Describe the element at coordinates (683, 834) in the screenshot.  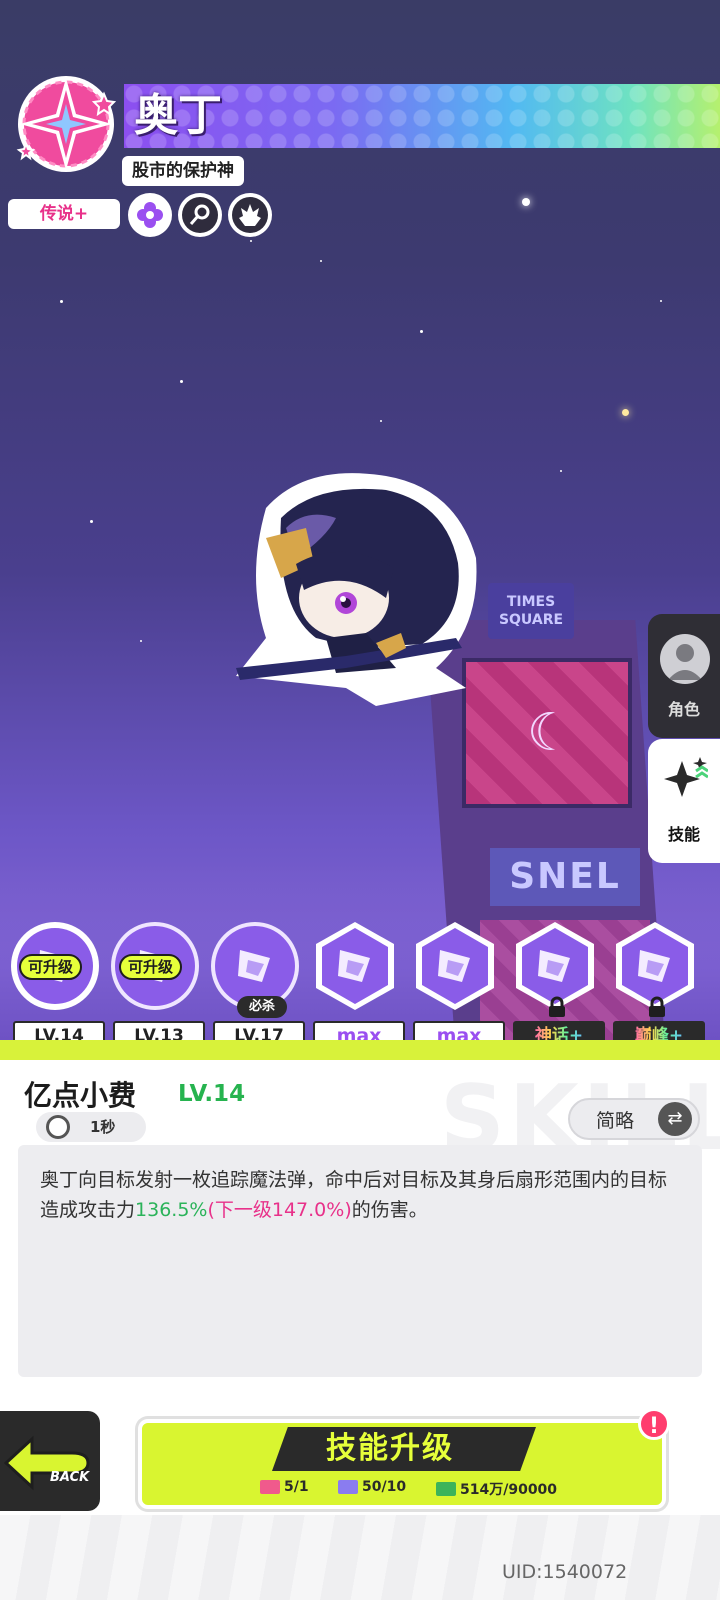
I see `tab-skill-label: 技能` at that location.